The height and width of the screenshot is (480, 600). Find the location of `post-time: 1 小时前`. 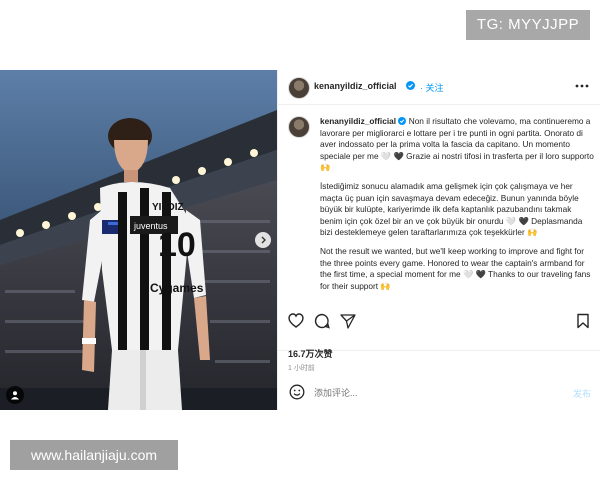

post-time: 1 小时前 is located at coordinates (301, 368).